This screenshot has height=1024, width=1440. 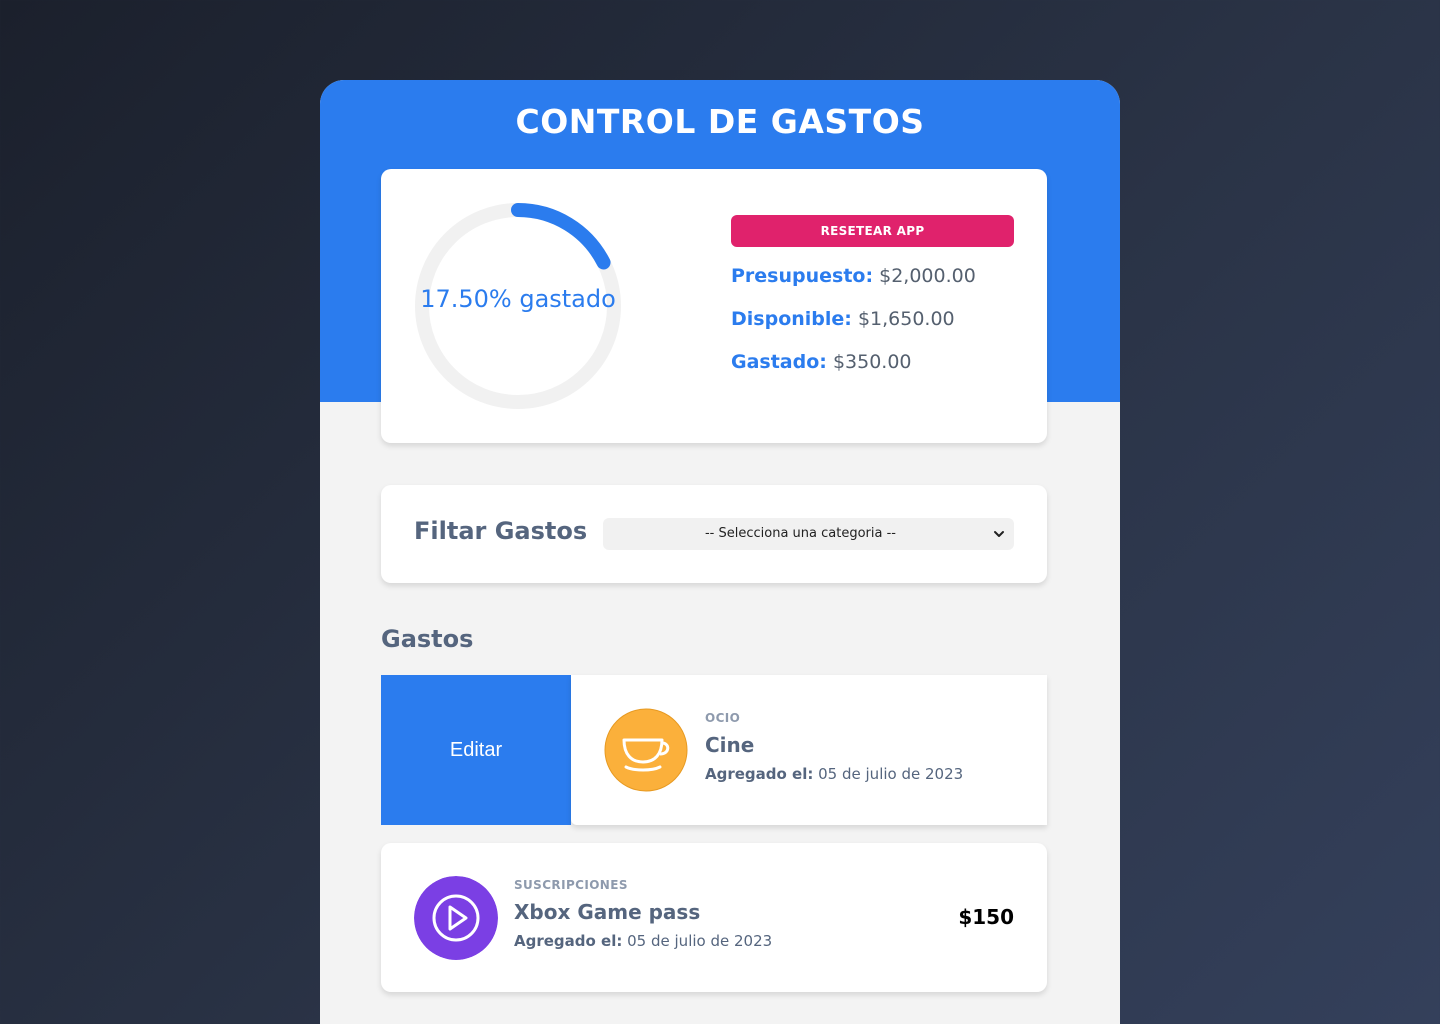 I want to click on budget-stat-value: $2,000.00, so click(x=927, y=276).